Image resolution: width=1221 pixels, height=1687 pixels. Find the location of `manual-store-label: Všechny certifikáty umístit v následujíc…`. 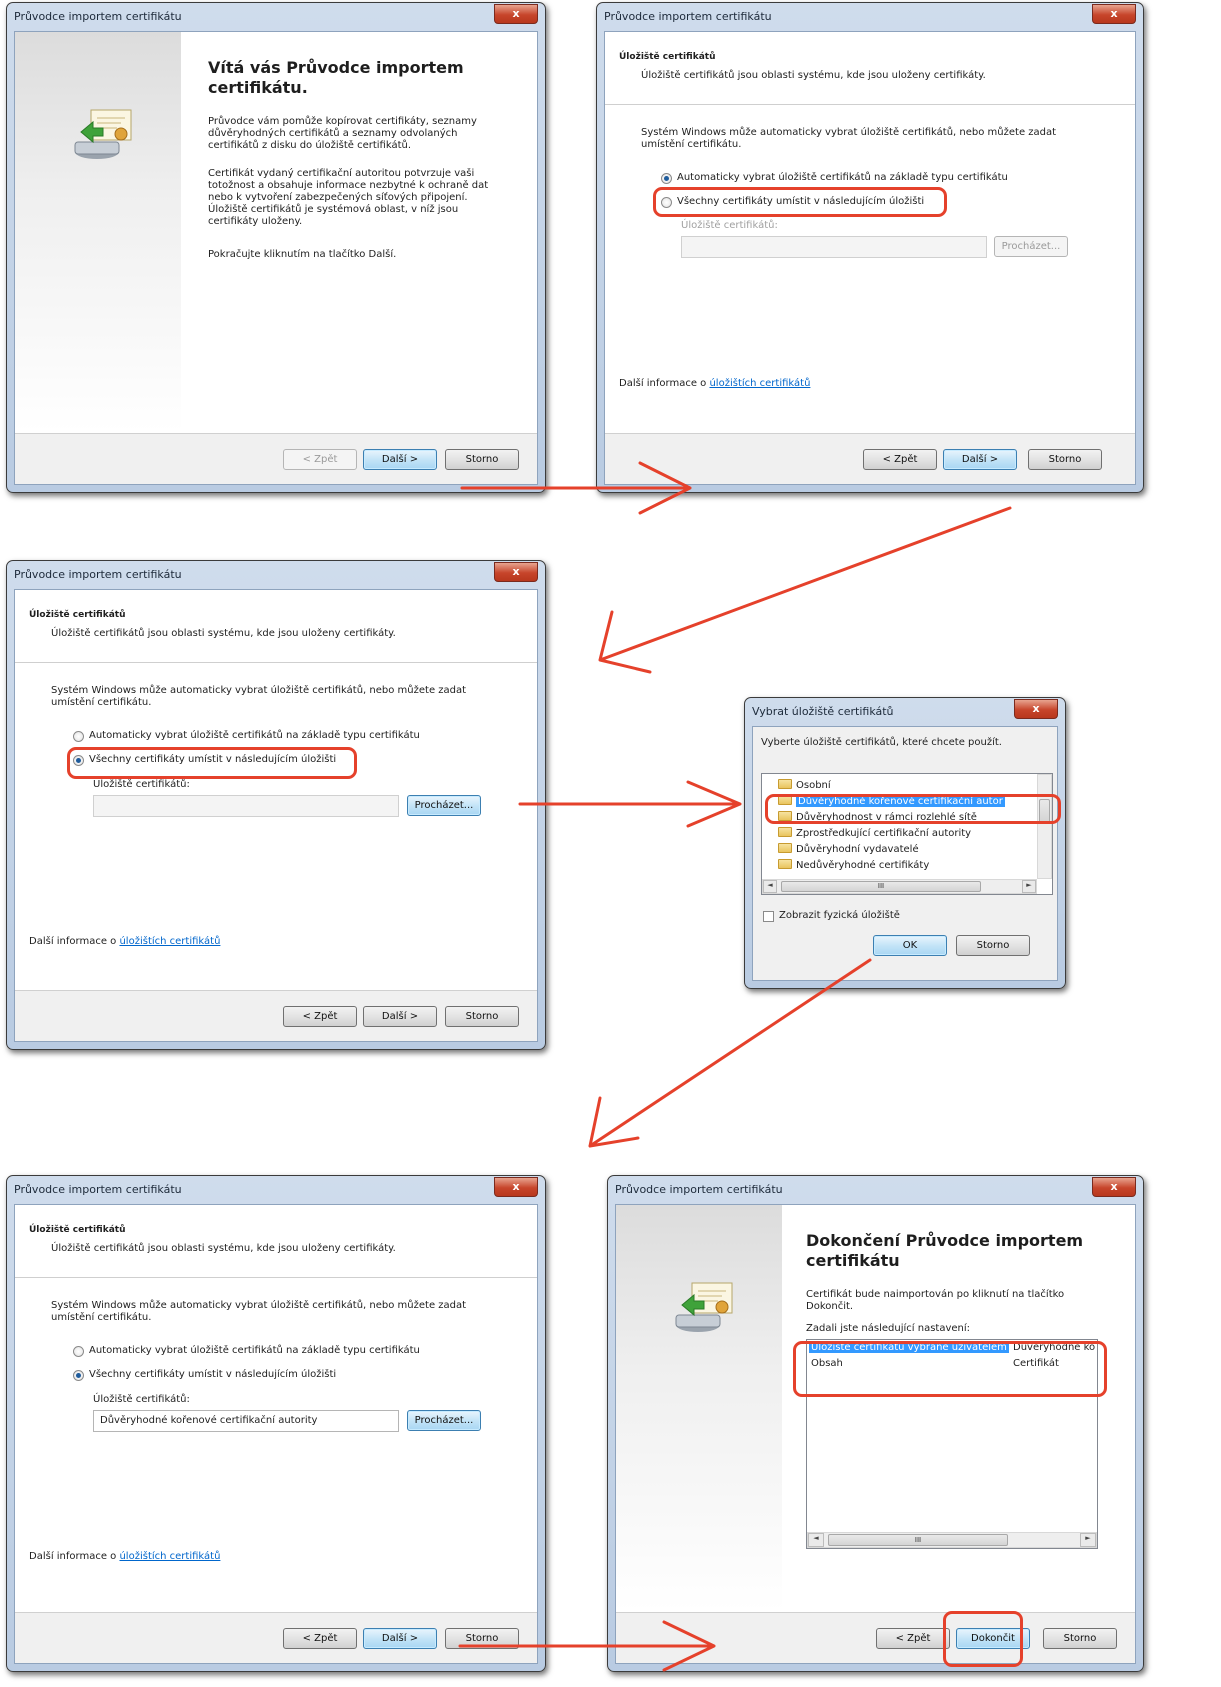

manual-store-label: Všechny certifikáty umístit v následujíc… is located at coordinates (213, 1374).